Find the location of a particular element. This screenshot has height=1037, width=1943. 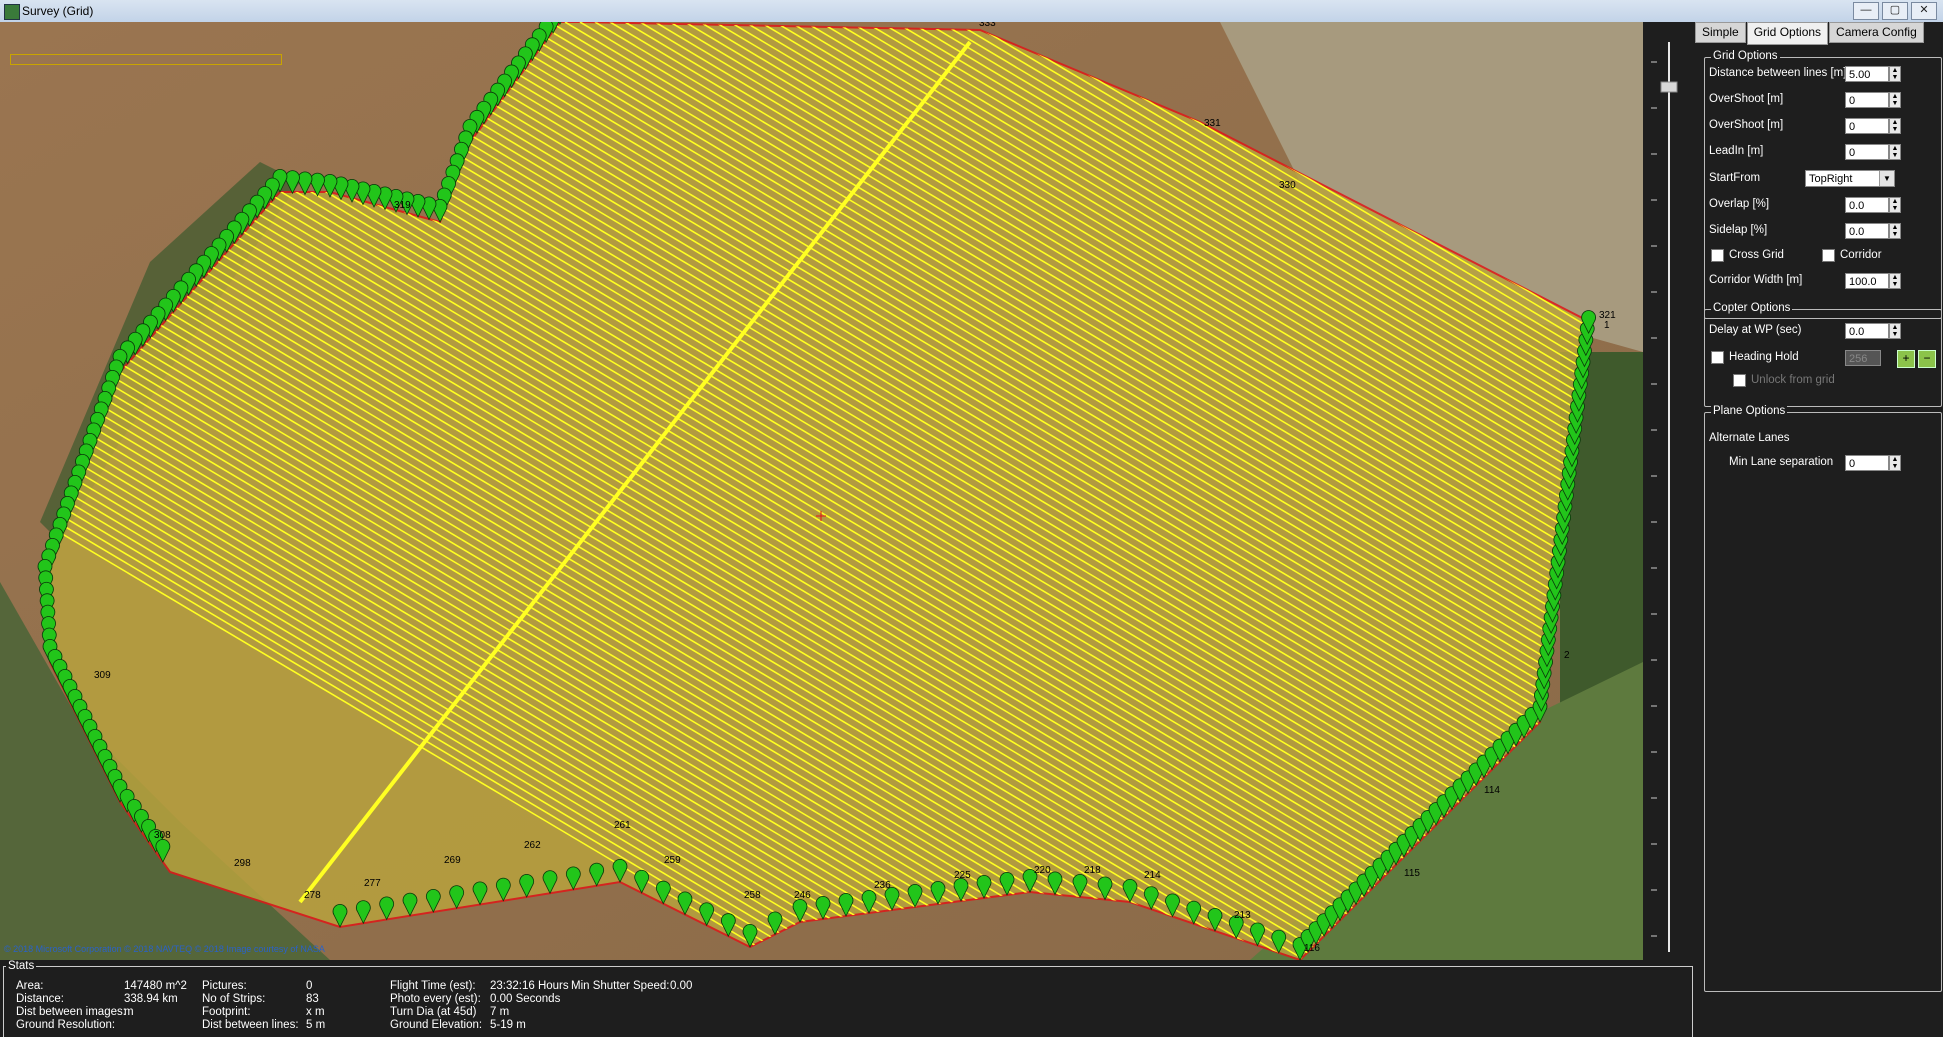

waypoint-label: 330 is located at coordinates (1287, 185).